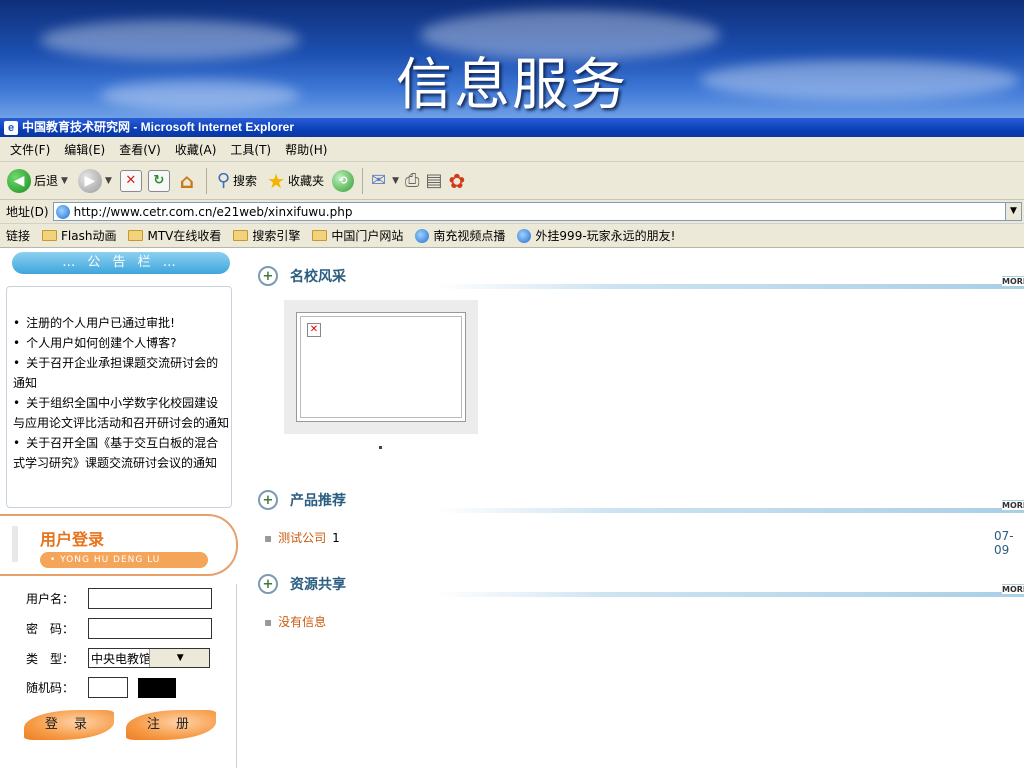  I want to click on type-select: 中央电教馆研究室 ▼, so click(149, 658).